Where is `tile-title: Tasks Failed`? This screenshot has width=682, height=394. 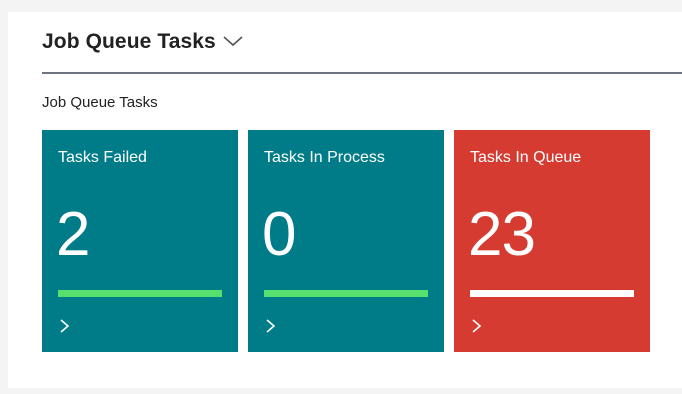 tile-title: Tasks Failed is located at coordinates (102, 157).